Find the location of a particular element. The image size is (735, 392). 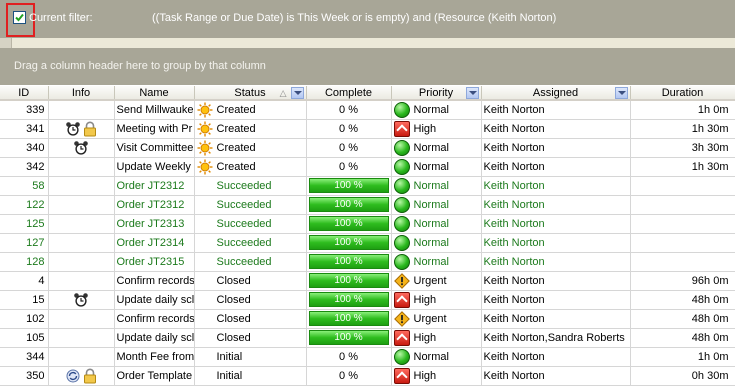

column-header-assigned-label: Assigned is located at coordinates (555, 92).